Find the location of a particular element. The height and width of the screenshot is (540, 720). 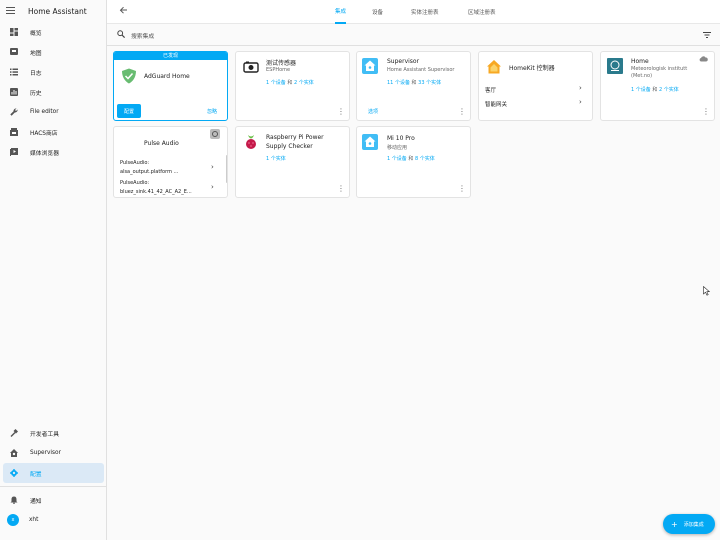

add-integration-button: + 添加集成 is located at coordinates (689, 524).